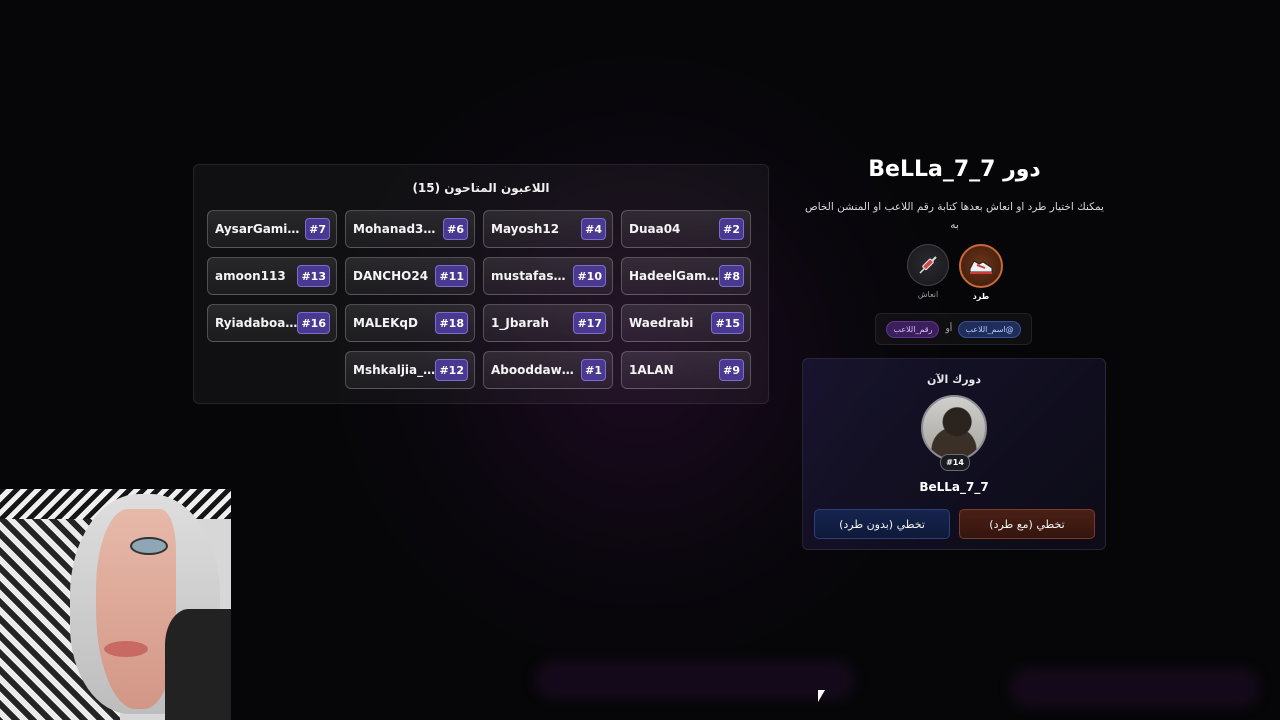 Image resolution: width=1280 pixels, height=720 pixels. I want to click on skip-without-kick-button: تخطي (بدون طرد), so click(882, 524).